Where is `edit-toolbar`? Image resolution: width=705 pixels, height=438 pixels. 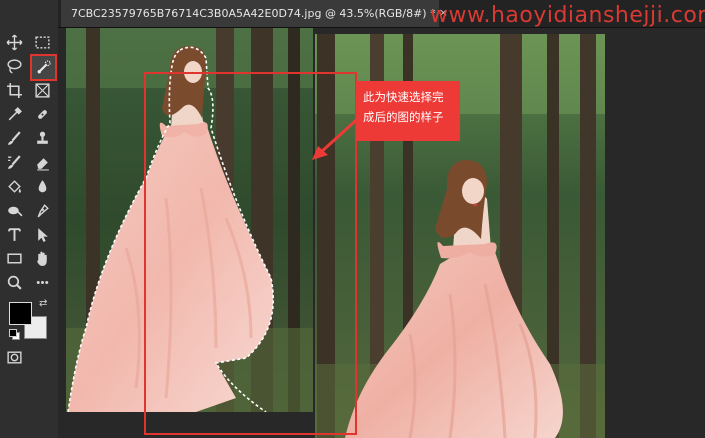
edit-toolbar is located at coordinates (42, 282).